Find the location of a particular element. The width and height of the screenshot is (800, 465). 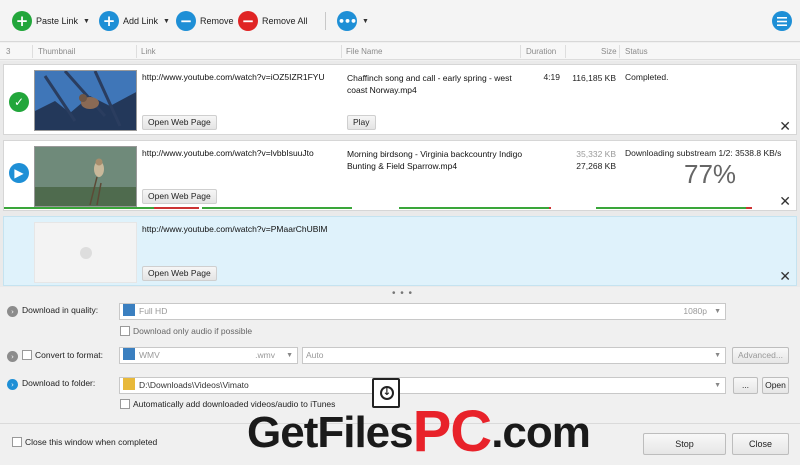

remove-all-button: − Remove All is located at coordinates (273, 21).